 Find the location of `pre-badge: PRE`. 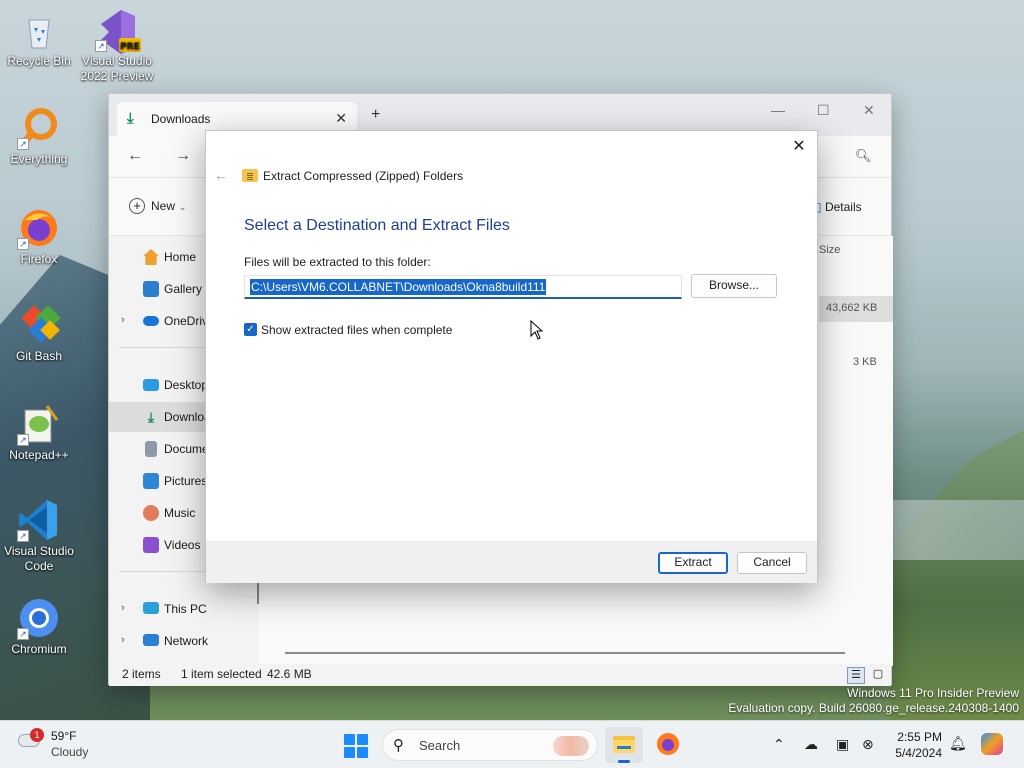

pre-badge: PRE is located at coordinates (130, 47).